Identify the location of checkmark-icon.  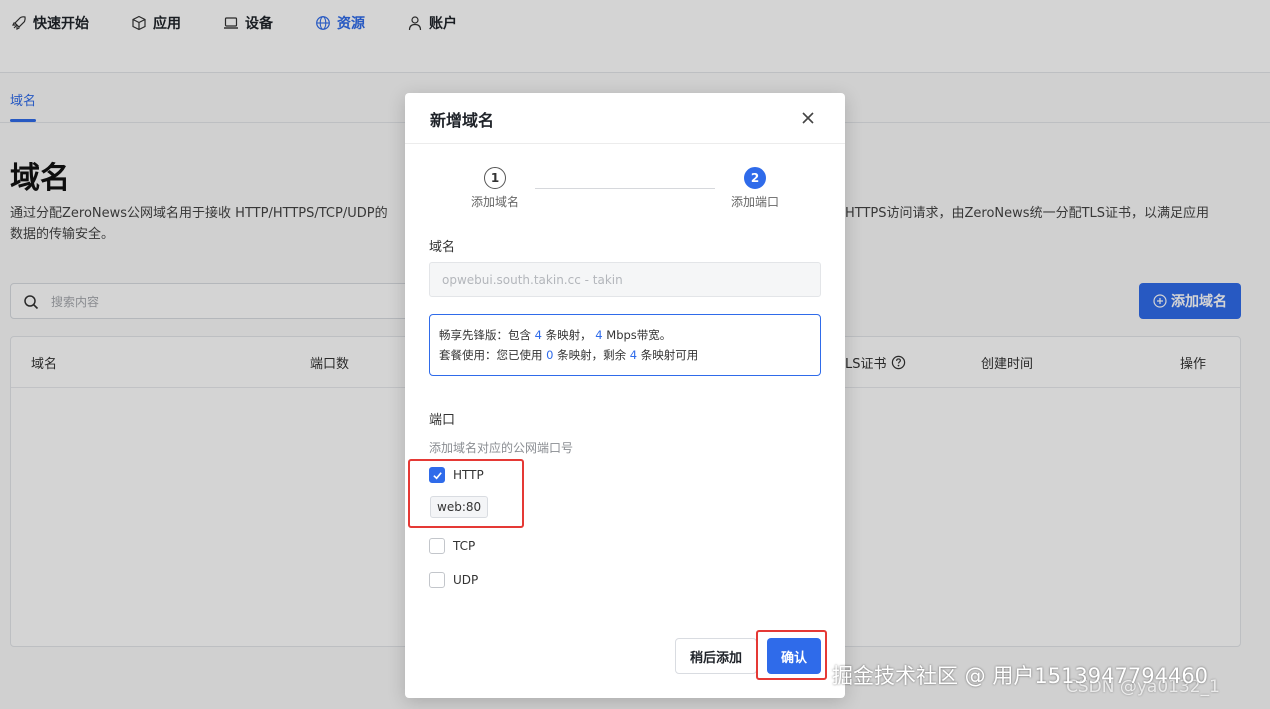
(437, 475).